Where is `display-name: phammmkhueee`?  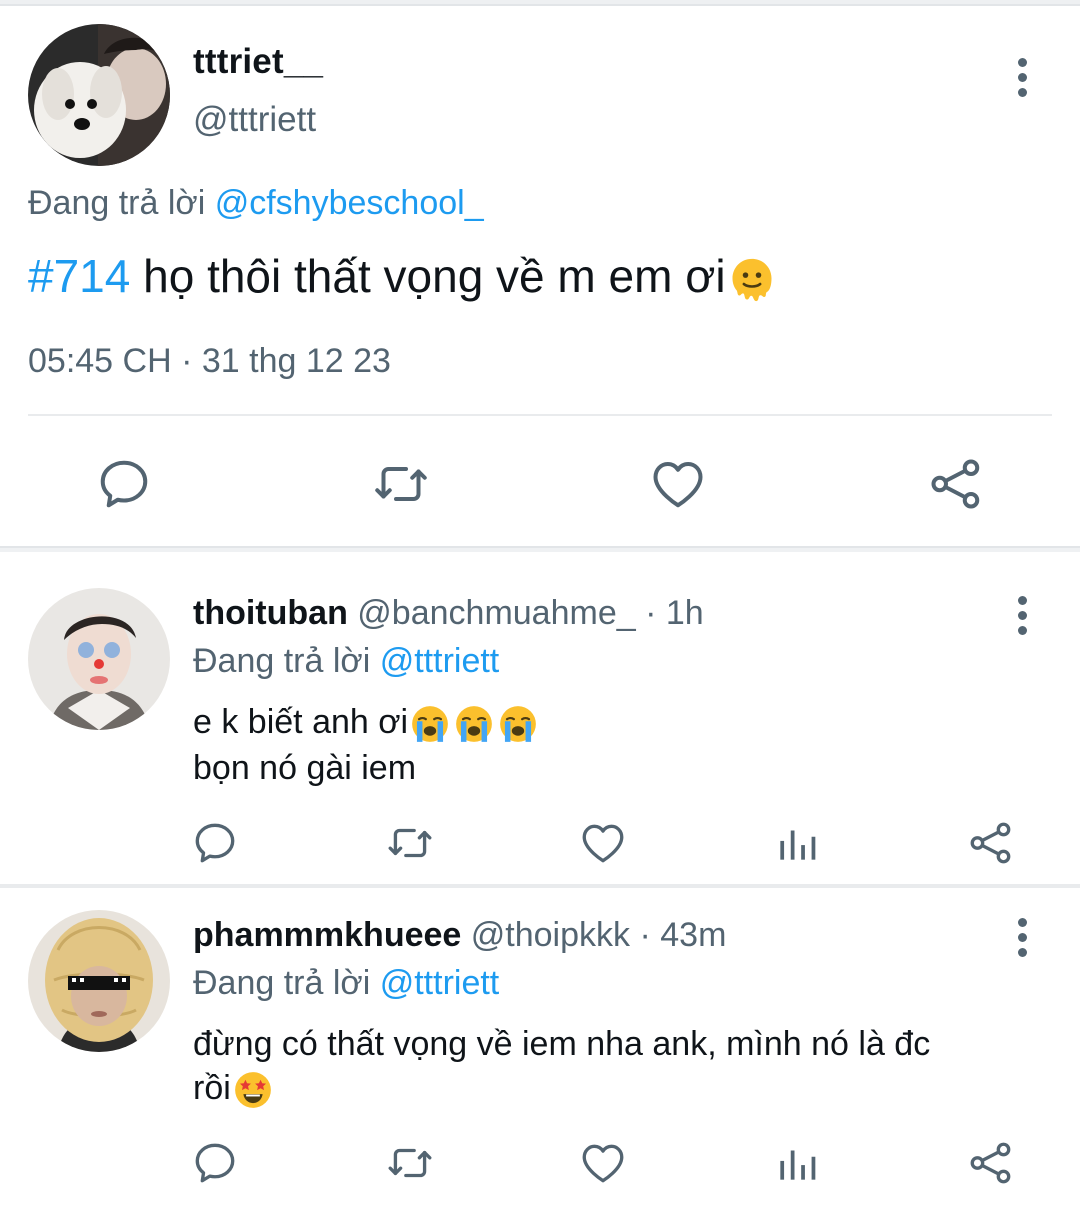
display-name: phammmkhueee is located at coordinates (327, 935).